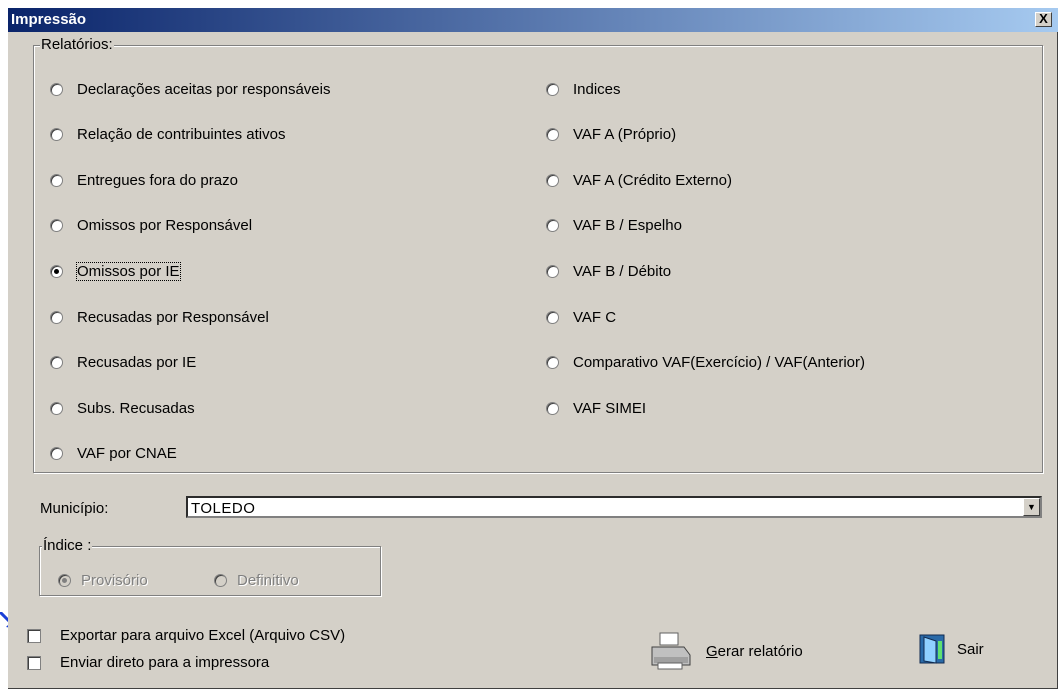 This screenshot has height=691, width=1060. I want to click on report-option: Entregues fora do prazo, so click(144, 180).